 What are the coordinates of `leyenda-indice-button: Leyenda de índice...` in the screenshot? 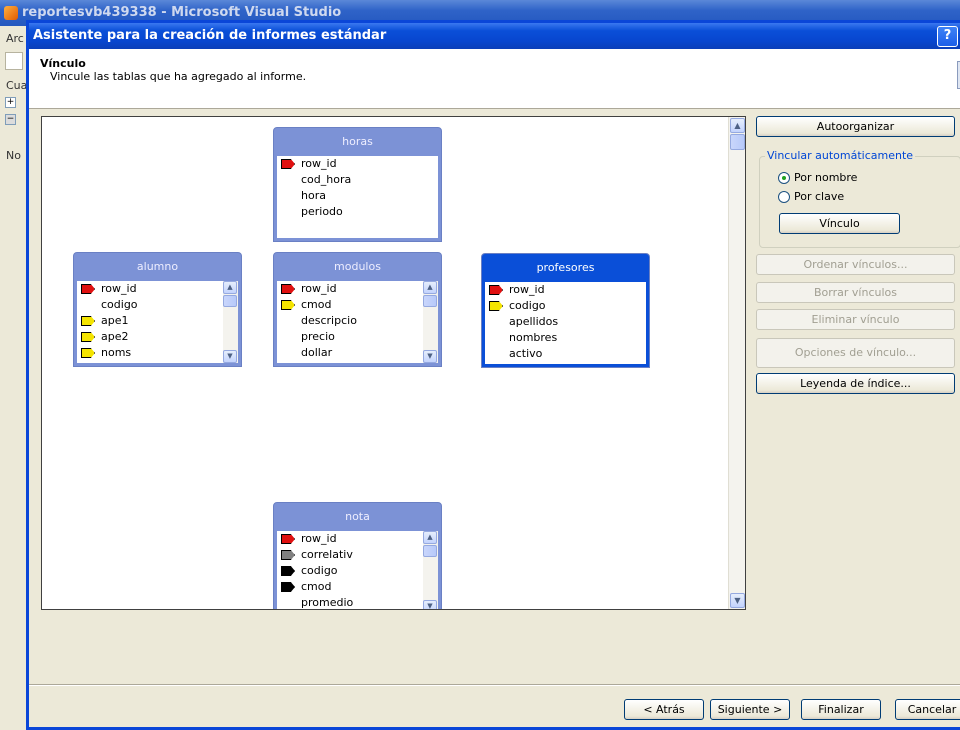 It's located at (855, 383).